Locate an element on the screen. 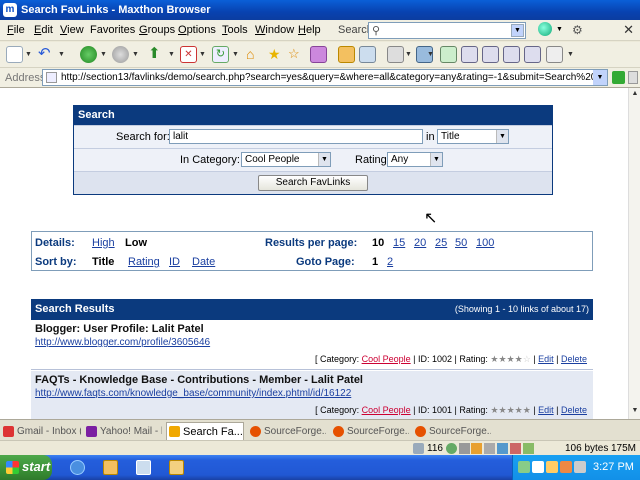  back-icon is located at coordinates (88, 54).